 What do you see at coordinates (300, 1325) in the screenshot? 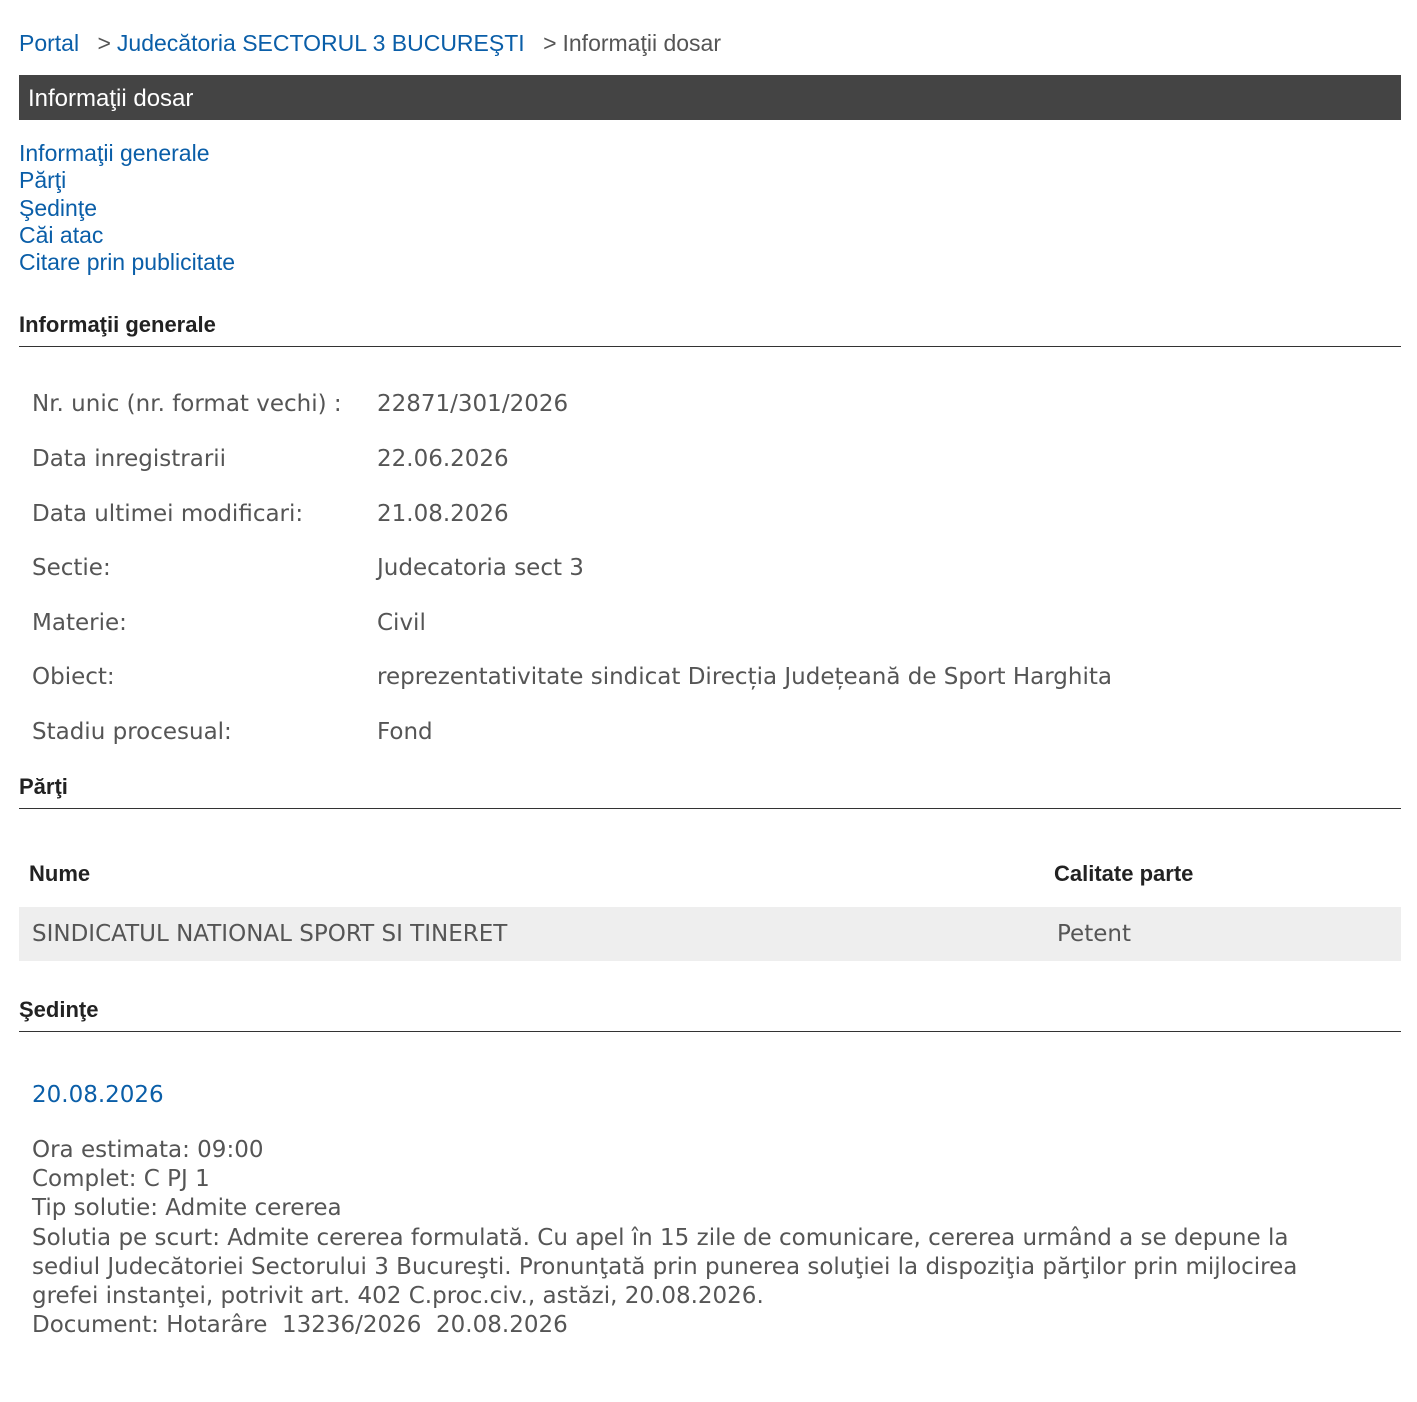
I see `hearing-document: Document: Hotarâre 13236/2026 20.08.2026` at bounding box center [300, 1325].